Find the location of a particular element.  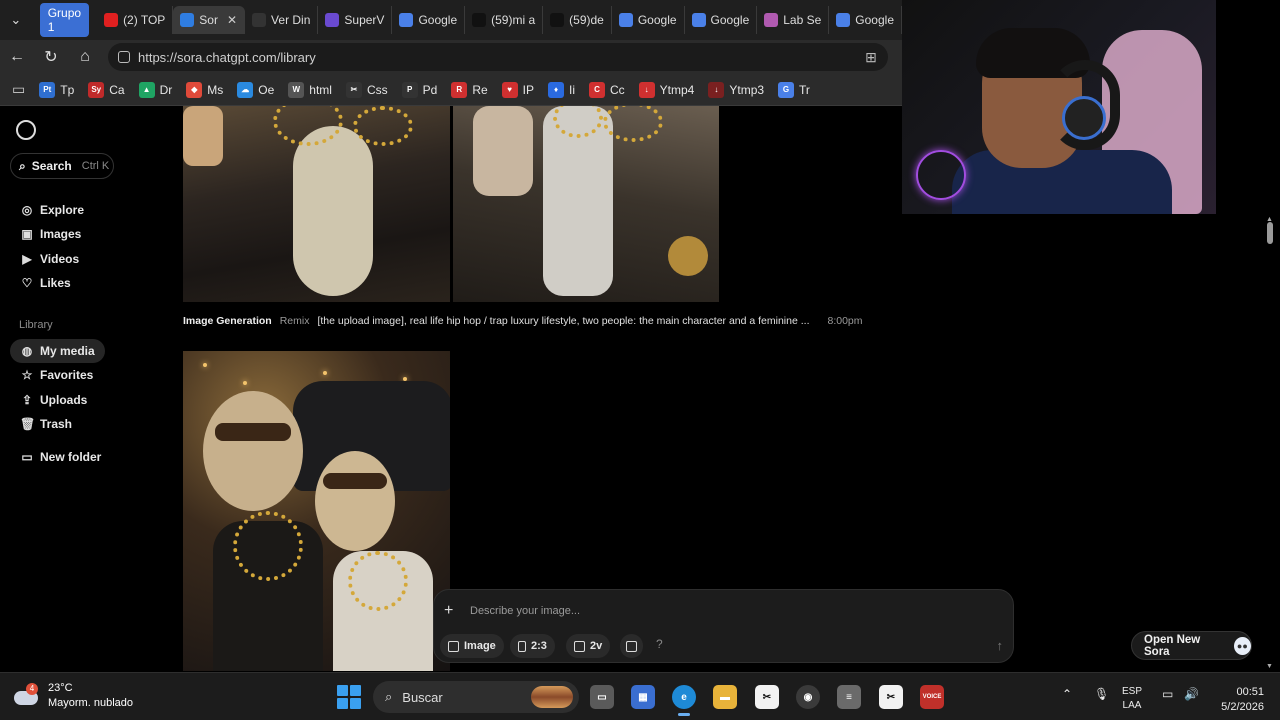

presets-button is located at coordinates (631, 646).